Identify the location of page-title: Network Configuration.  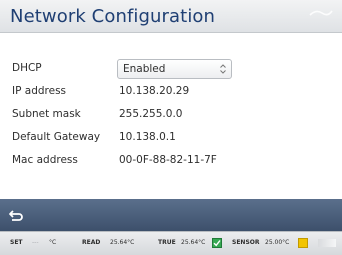
(113, 16).